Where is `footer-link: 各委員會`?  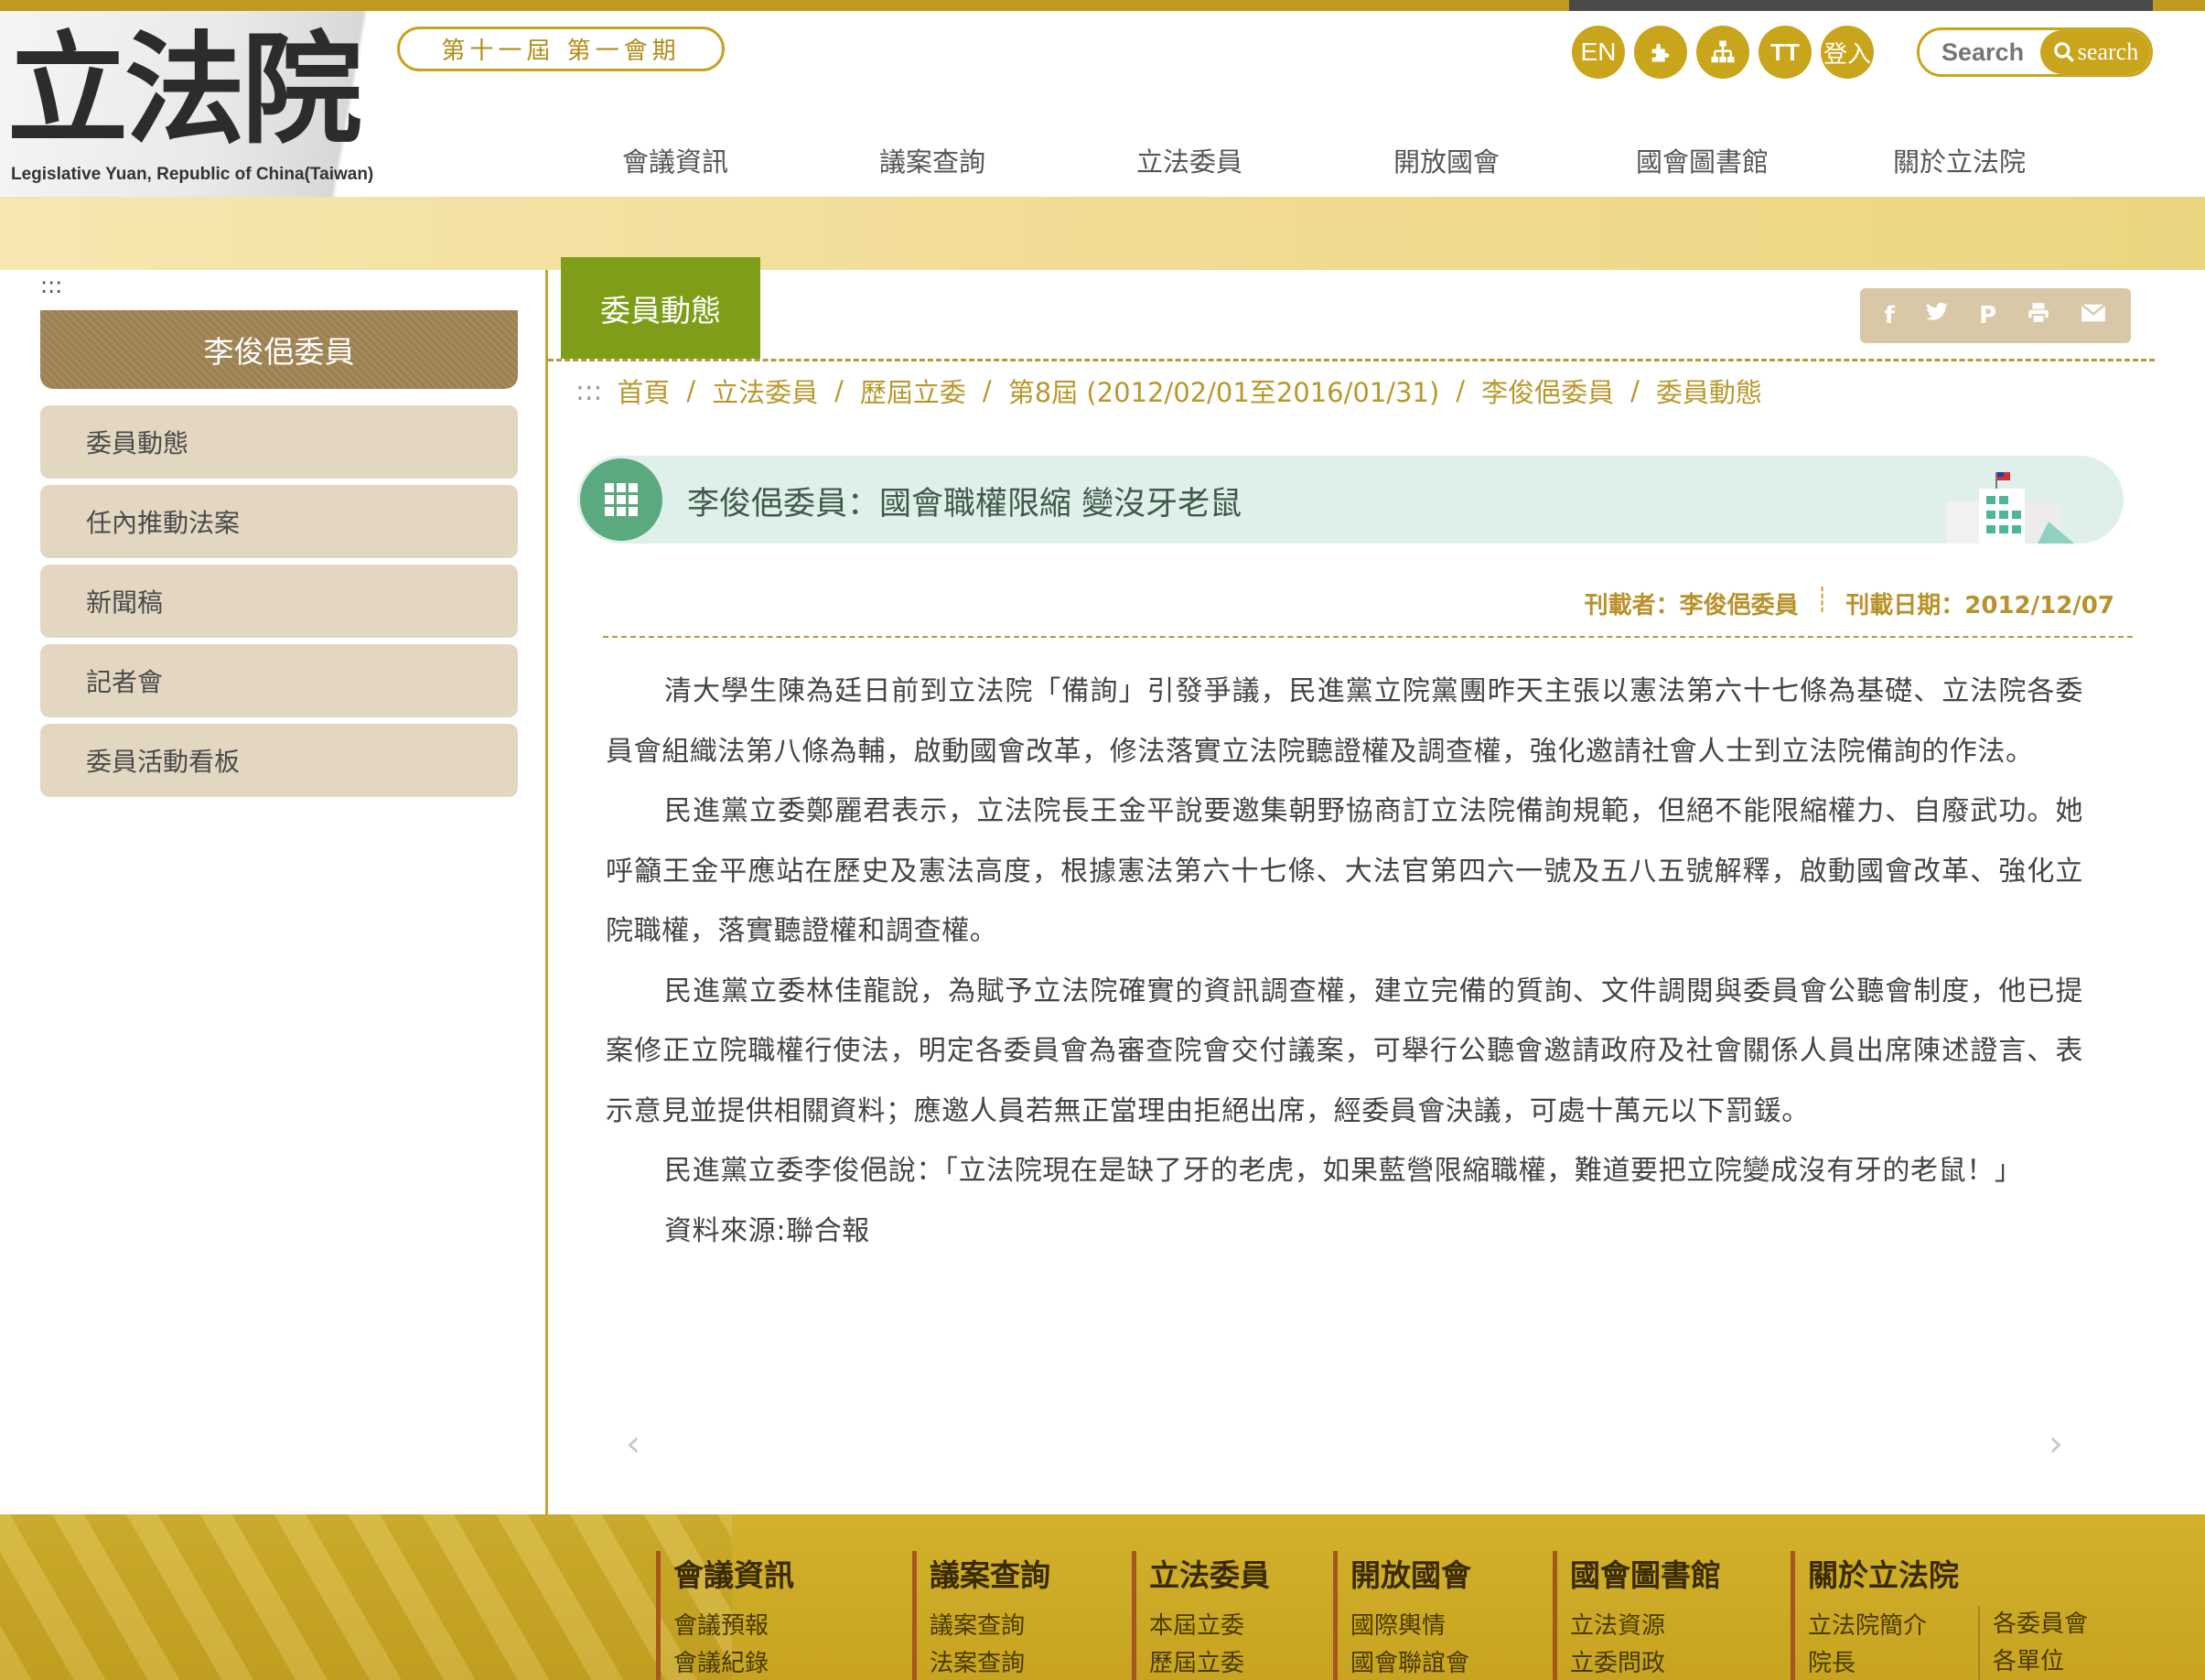 footer-link: 各委員會 is located at coordinates (2040, 1624).